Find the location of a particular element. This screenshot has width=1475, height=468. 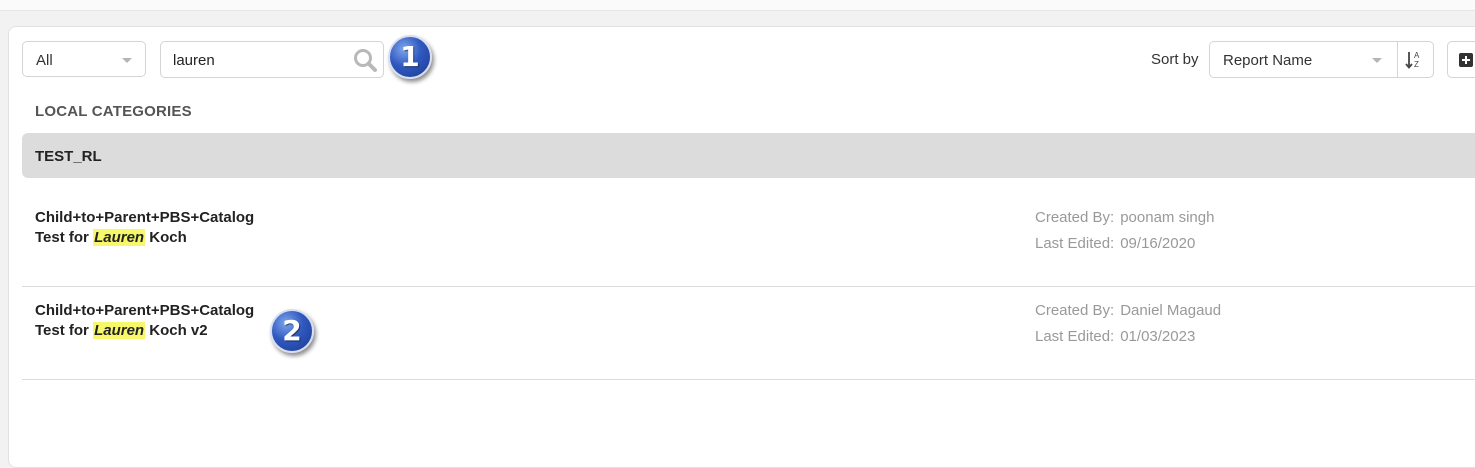

search-input is located at coordinates (258, 60).